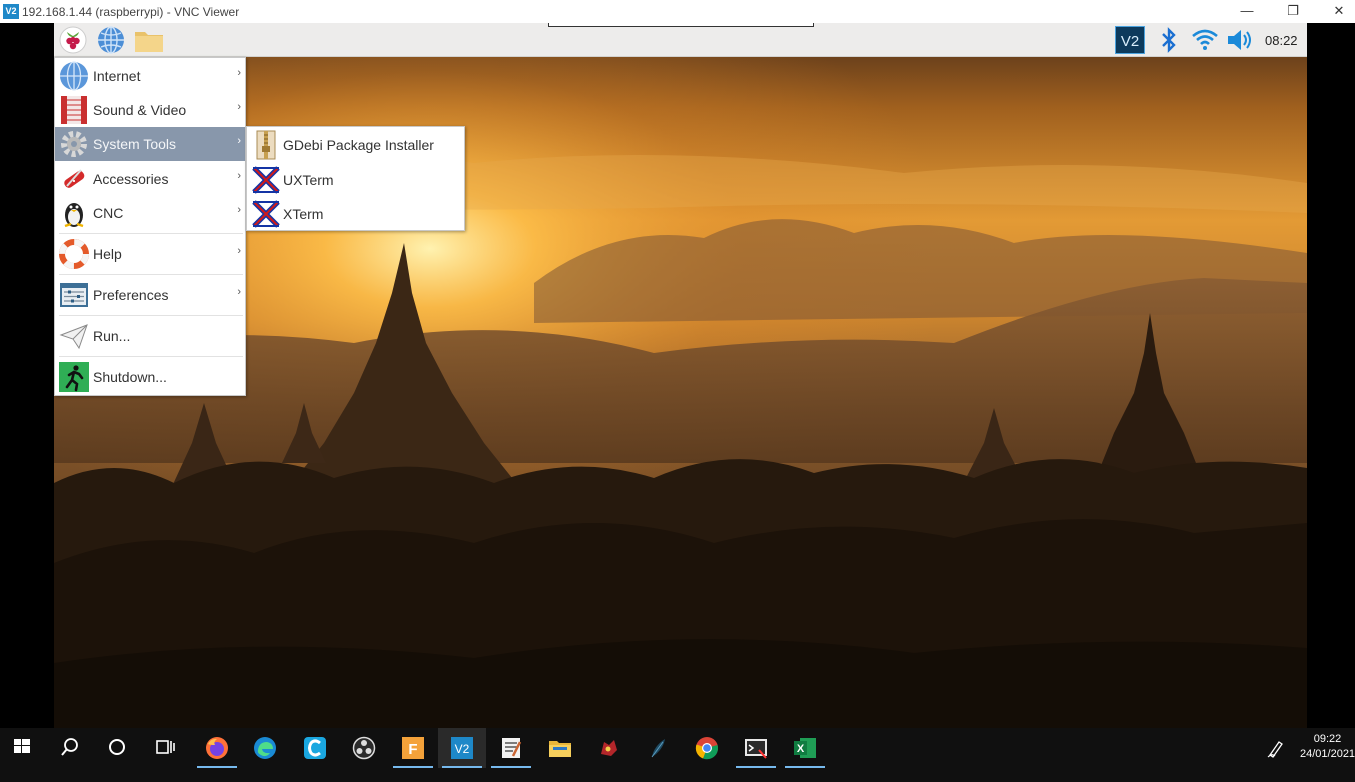 This screenshot has width=1355, height=782. Describe the element at coordinates (266, 145) in the screenshot. I see `package-icon` at that location.